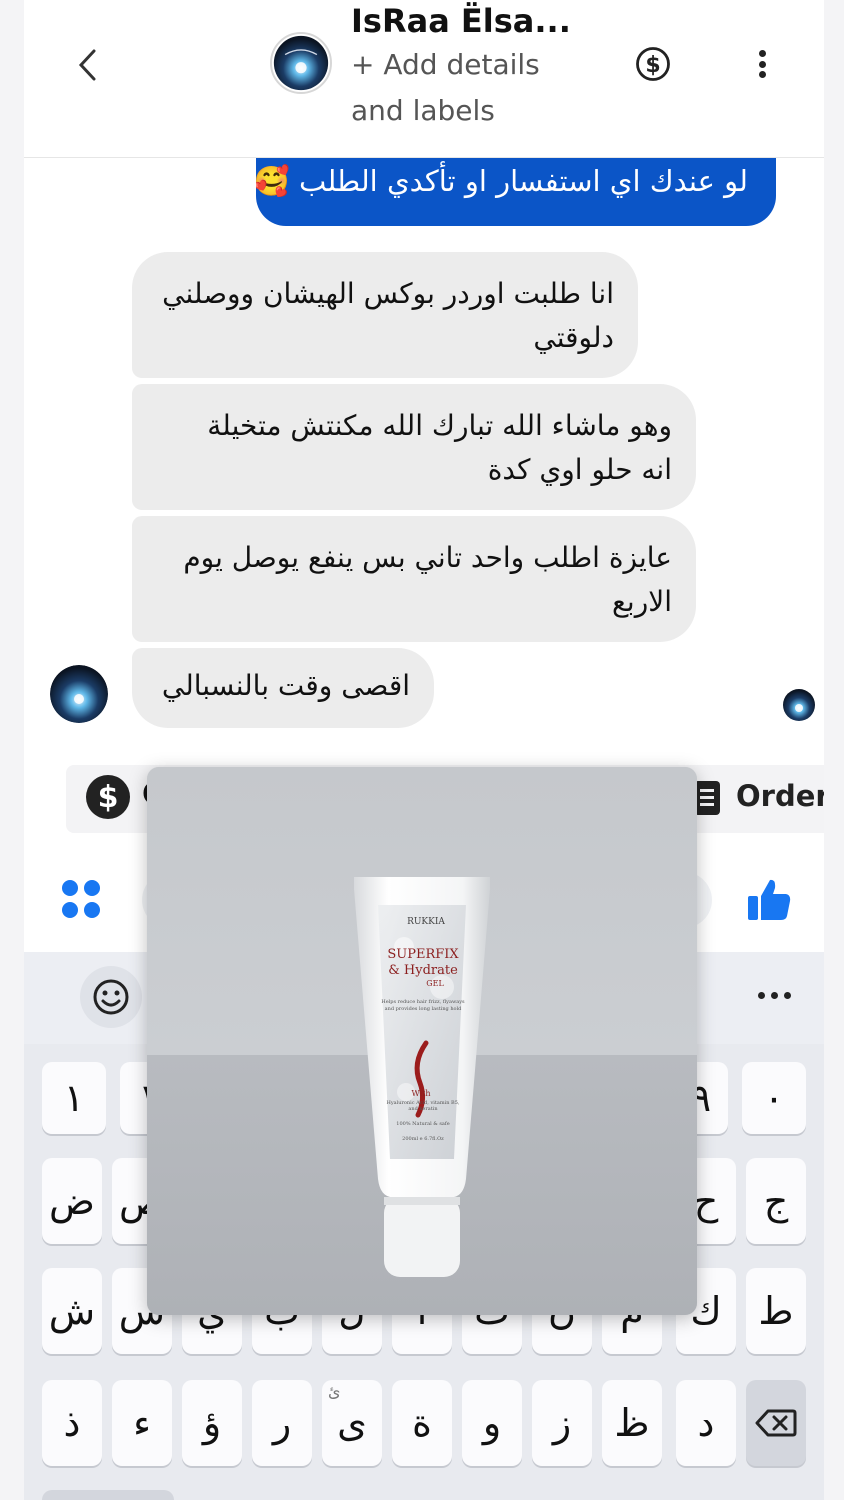 The image size is (844, 1500). I want to click on backspace-icon, so click(776, 1423).